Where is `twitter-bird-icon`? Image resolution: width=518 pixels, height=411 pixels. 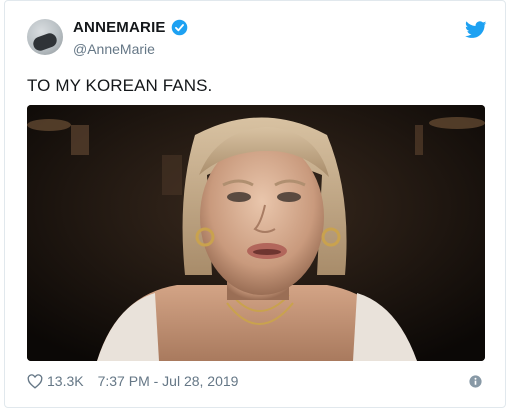
twitter-bird-icon is located at coordinates (476, 30).